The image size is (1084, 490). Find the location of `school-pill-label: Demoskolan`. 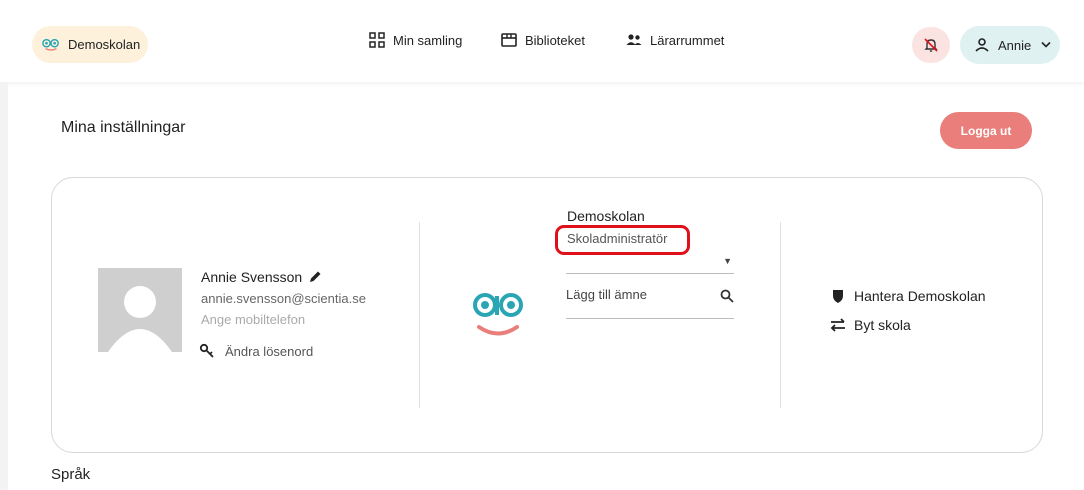

school-pill-label: Demoskolan is located at coordinates (104, 44).